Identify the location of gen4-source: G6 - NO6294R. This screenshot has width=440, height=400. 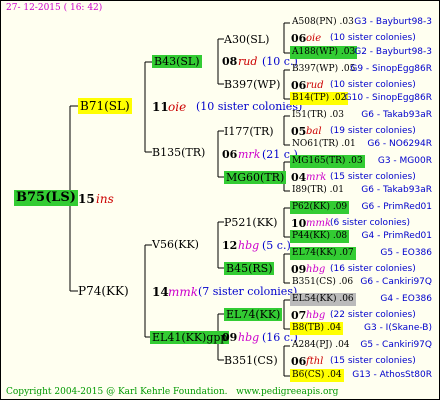
(399, 144).